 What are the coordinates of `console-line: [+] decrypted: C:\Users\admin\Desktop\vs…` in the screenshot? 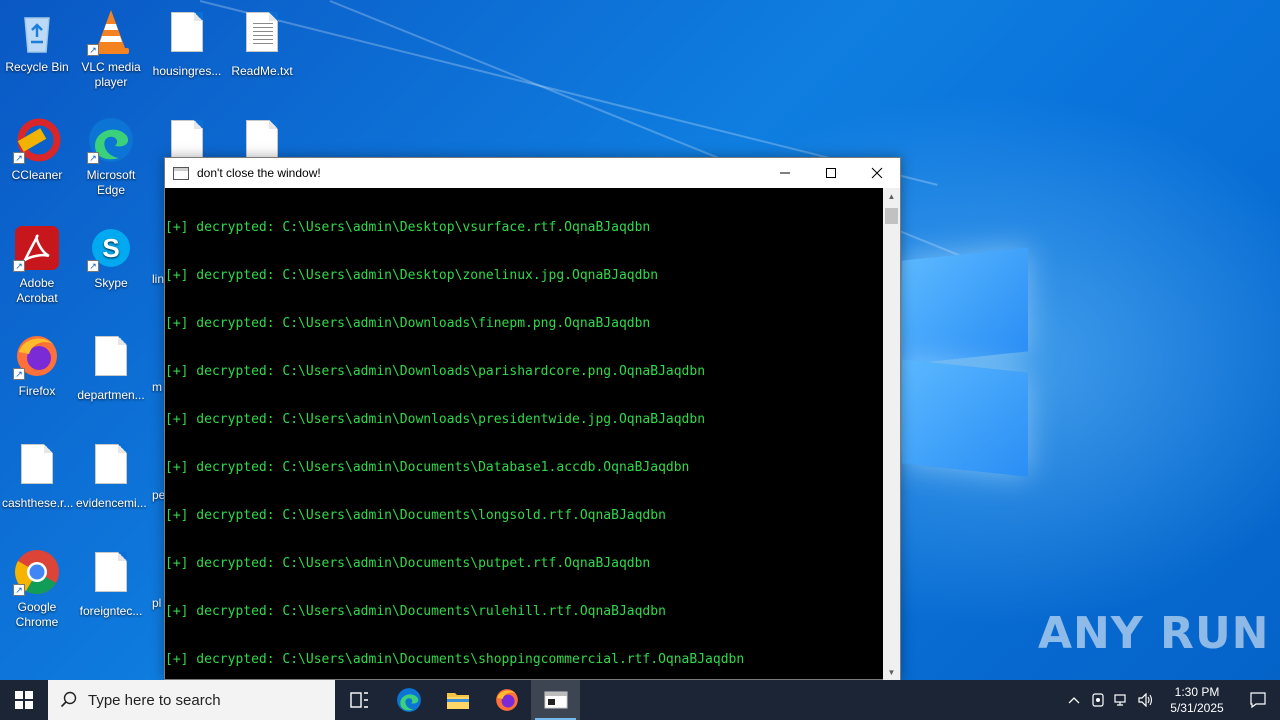 It's located at (408, 227).